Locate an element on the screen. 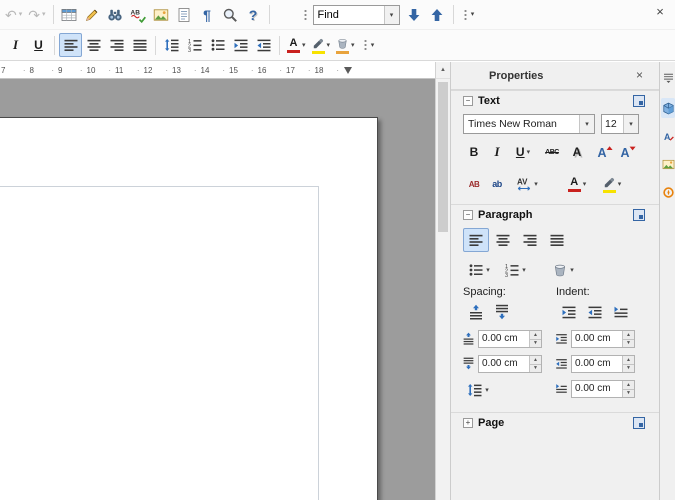  lowercase-button: ab is located at coordinates (497, 184).